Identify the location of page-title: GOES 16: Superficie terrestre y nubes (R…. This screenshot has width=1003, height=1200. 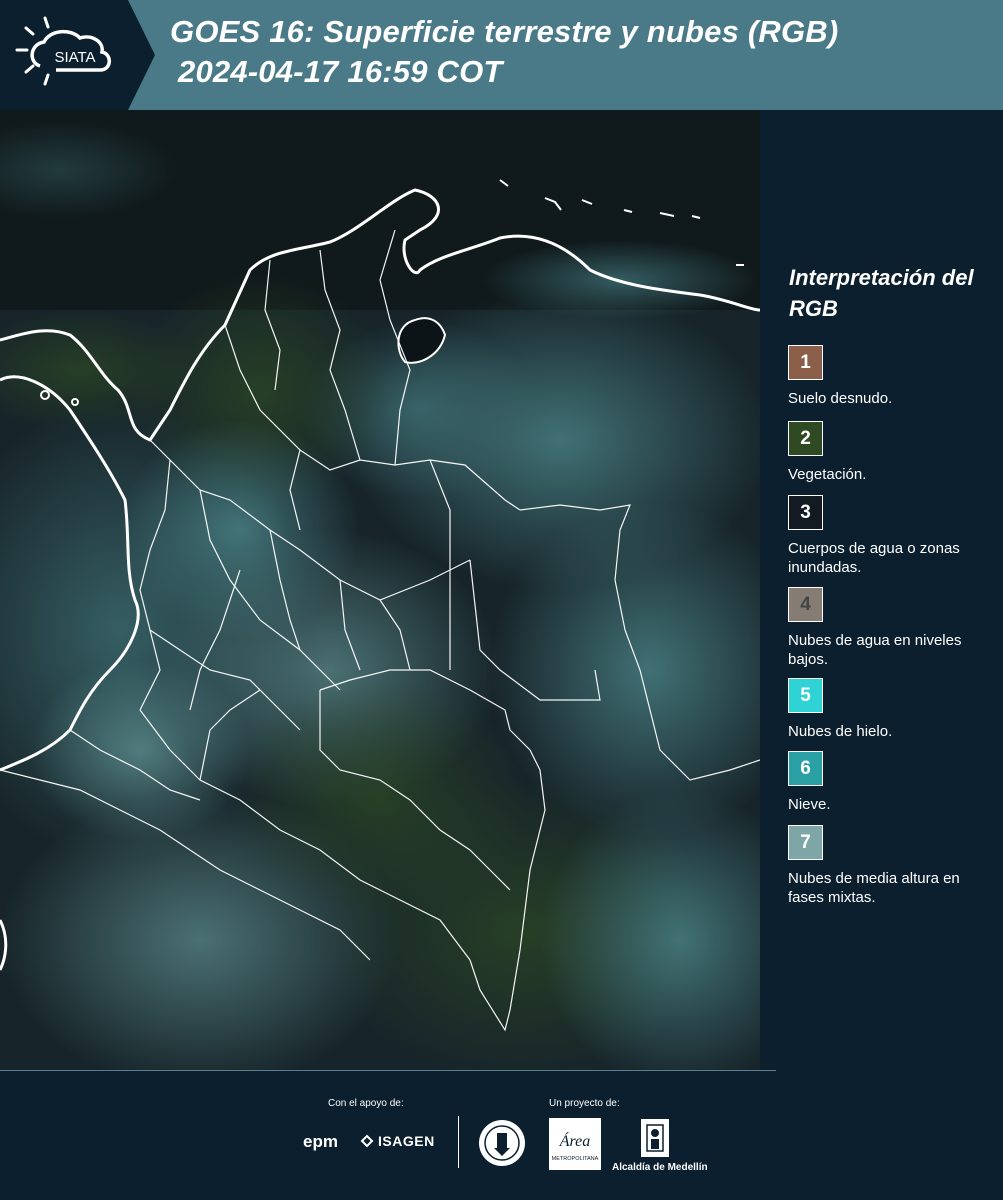
(504, 31).